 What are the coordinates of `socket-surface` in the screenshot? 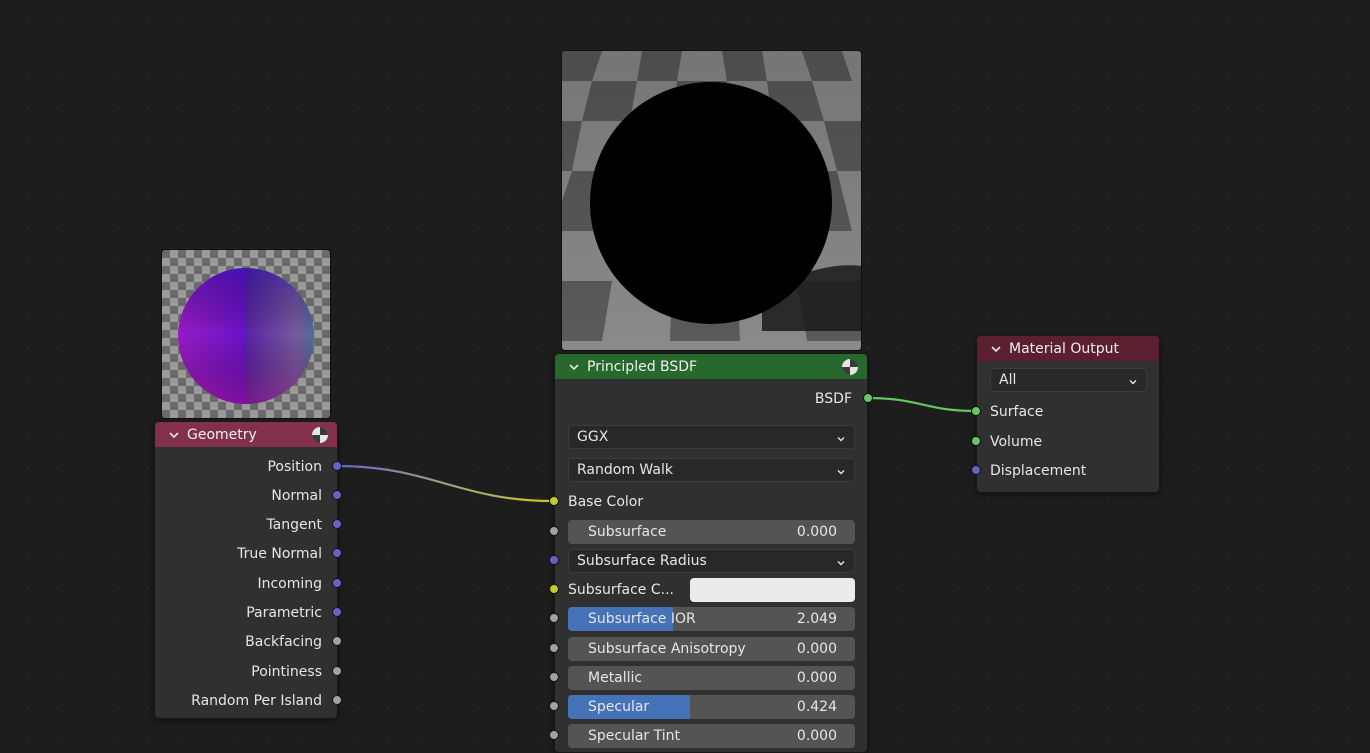 It's located at (976, 411).